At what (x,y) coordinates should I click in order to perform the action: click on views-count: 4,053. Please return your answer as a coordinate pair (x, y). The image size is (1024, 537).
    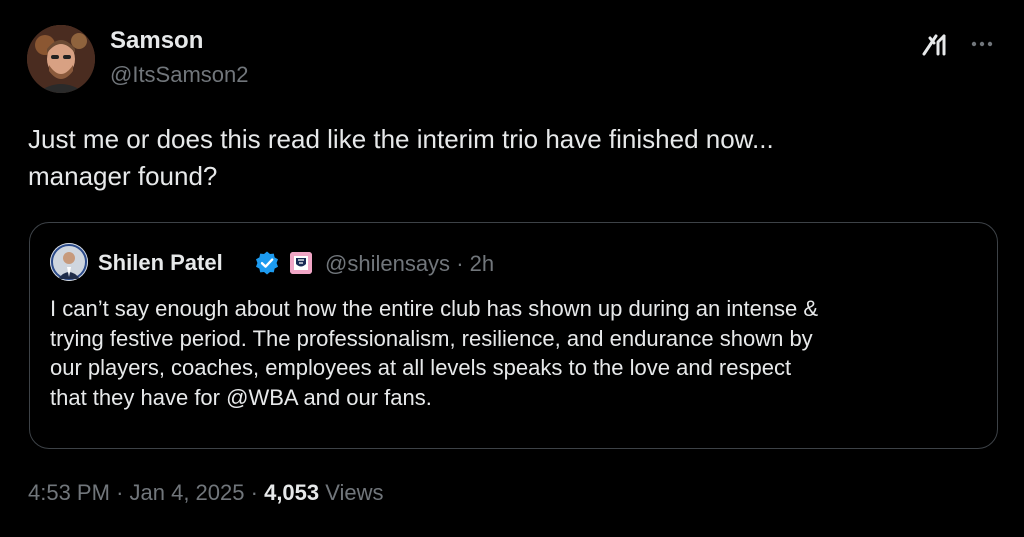
    Looking at the image, I should click on (292, 492).